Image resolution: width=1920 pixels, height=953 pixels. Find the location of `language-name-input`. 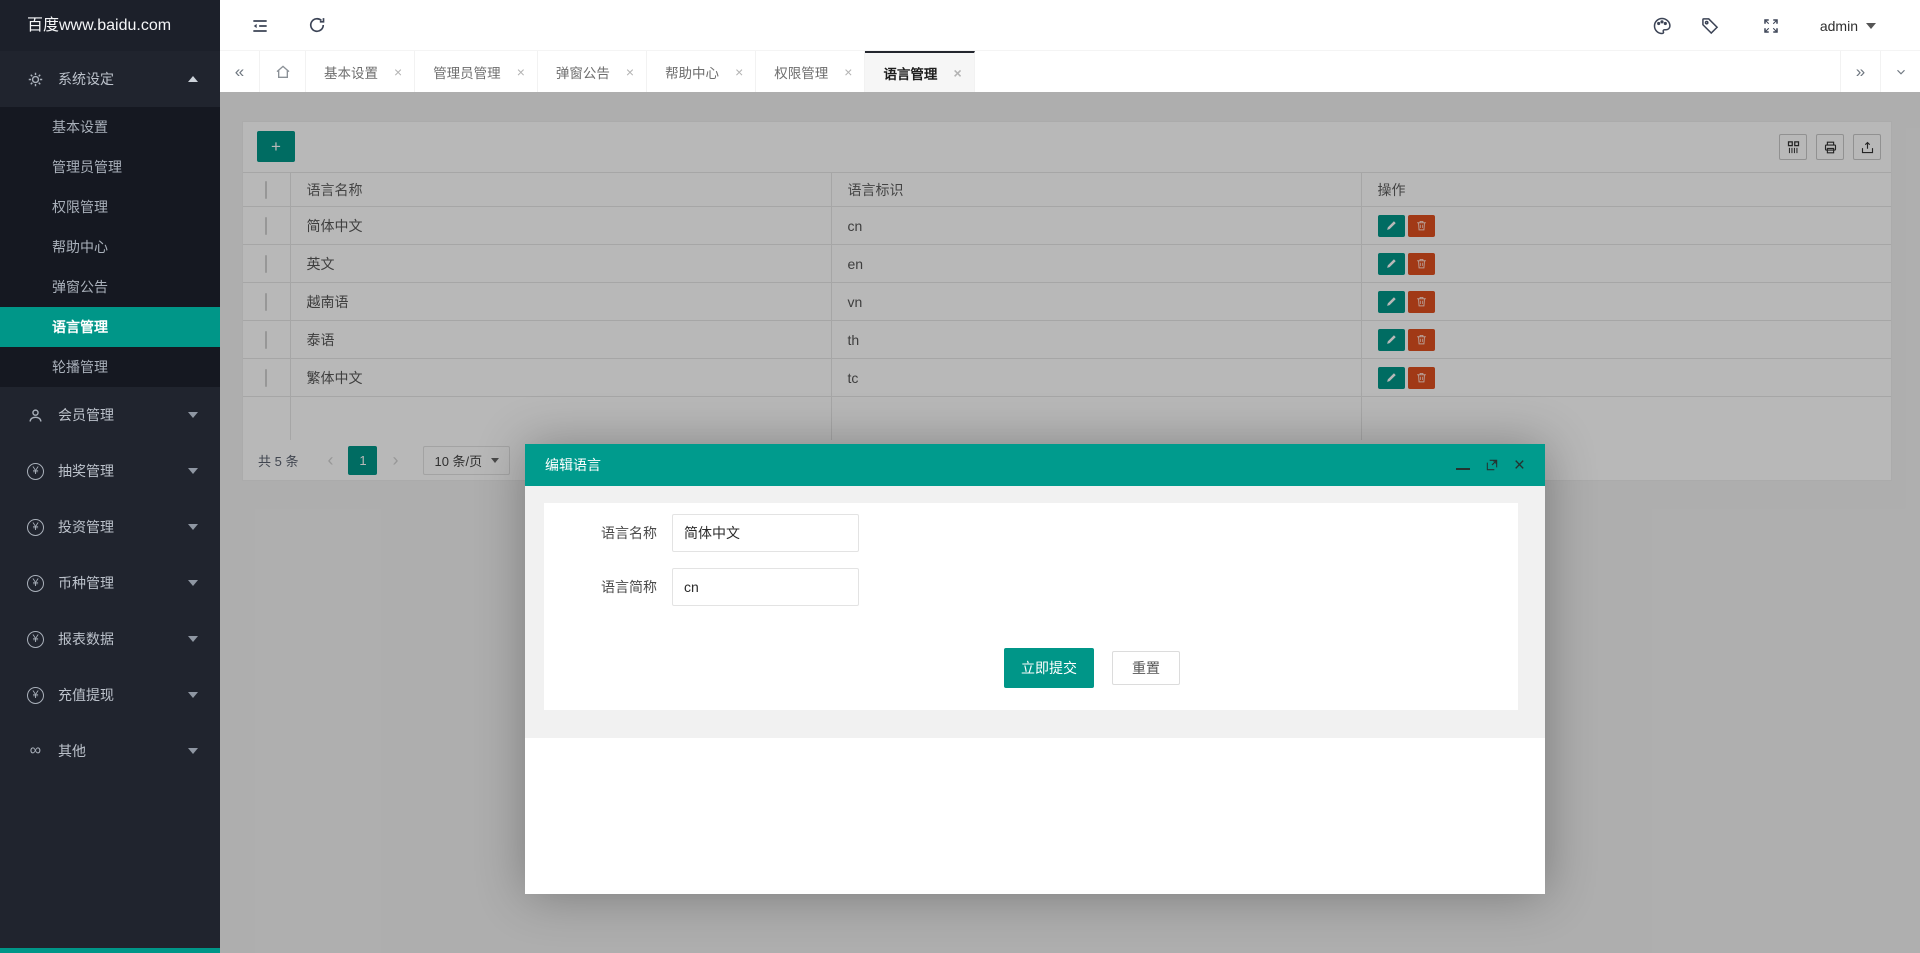

language-name-input is located at coordinates (765, 533).